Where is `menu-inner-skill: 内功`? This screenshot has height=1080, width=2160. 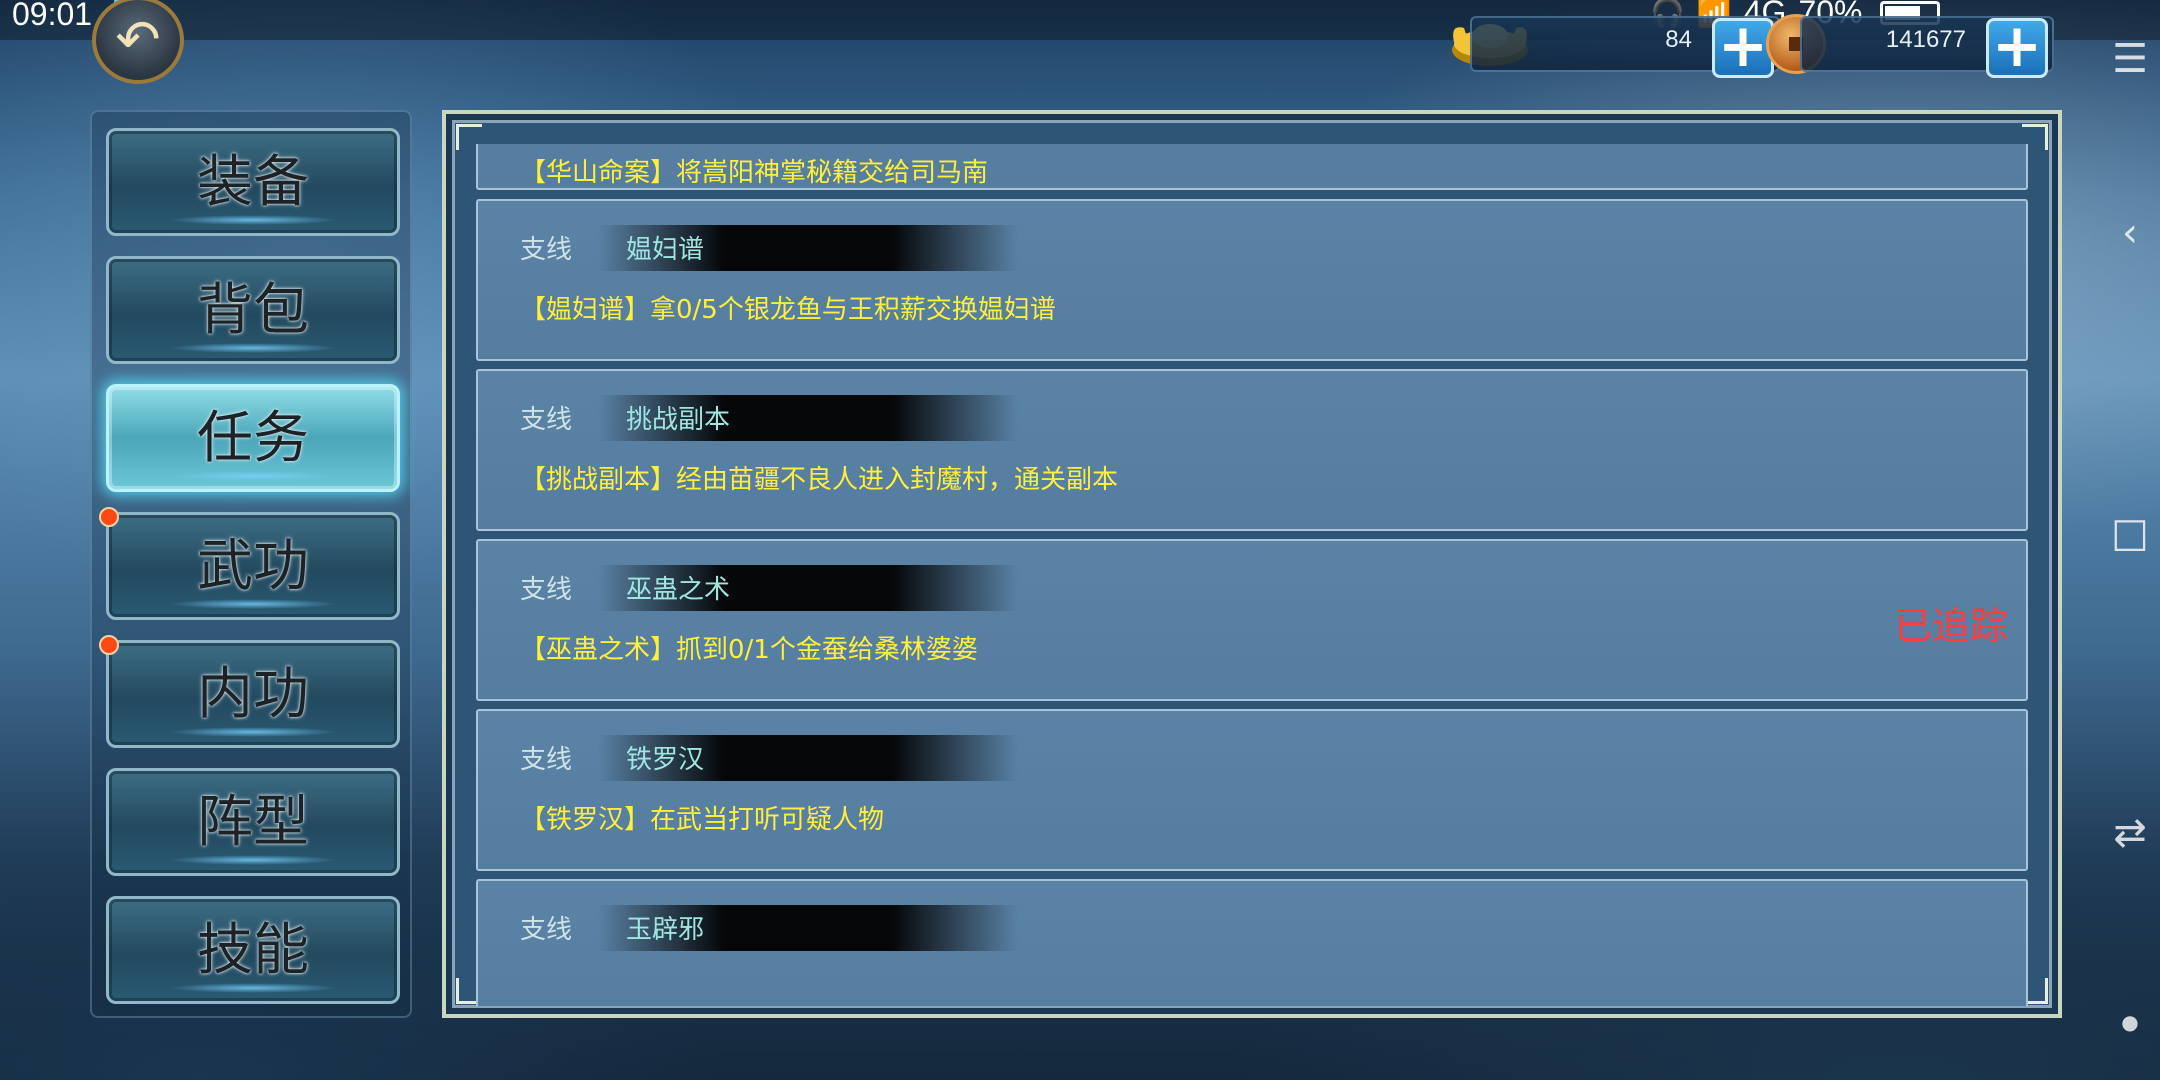 menu-inner-skill: 内功 is located at coordinates (249, 691).